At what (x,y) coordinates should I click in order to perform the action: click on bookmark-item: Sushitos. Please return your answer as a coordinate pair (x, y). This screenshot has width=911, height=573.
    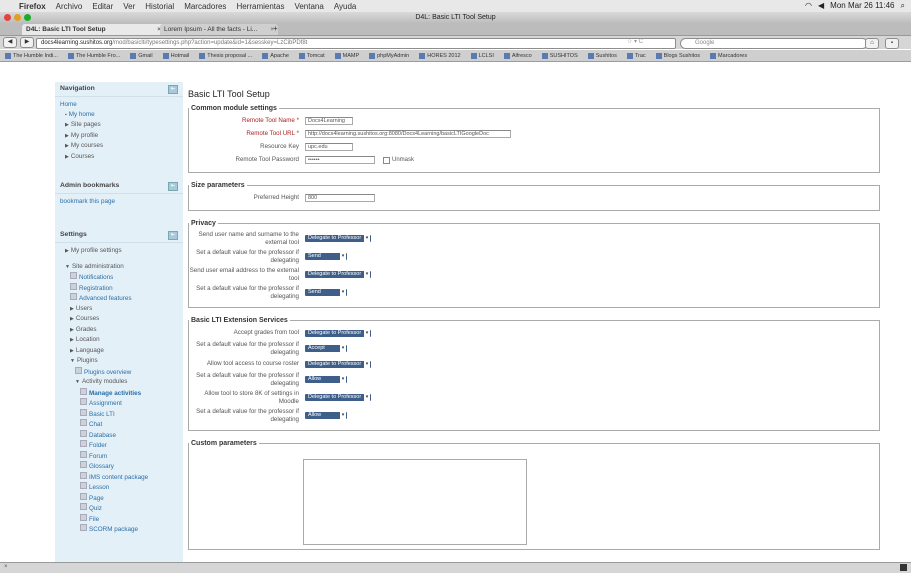
    Looking at the image, I should click on (602, 55).